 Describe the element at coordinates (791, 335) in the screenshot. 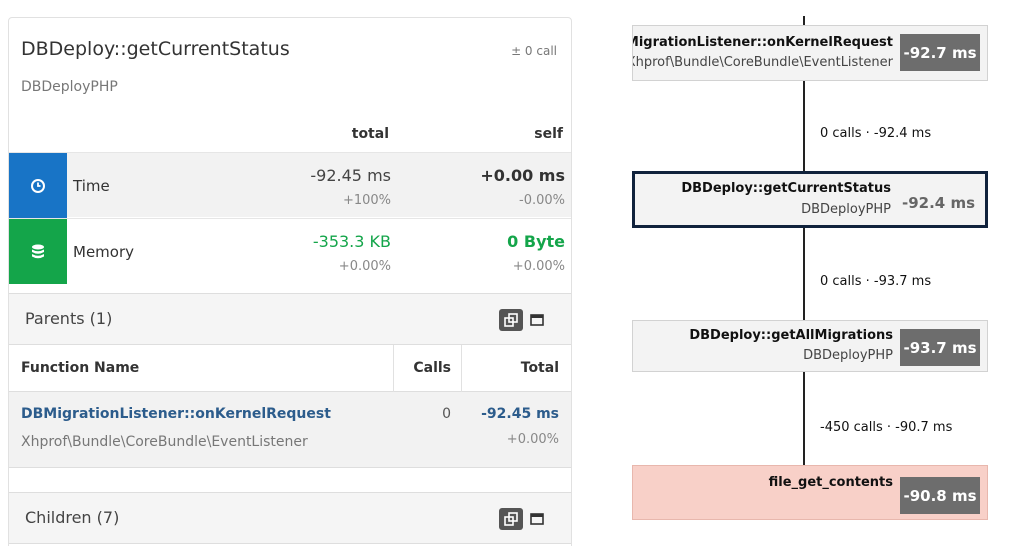

I see `node-function-name: DBDeploy::getAllMigrations` at that location.